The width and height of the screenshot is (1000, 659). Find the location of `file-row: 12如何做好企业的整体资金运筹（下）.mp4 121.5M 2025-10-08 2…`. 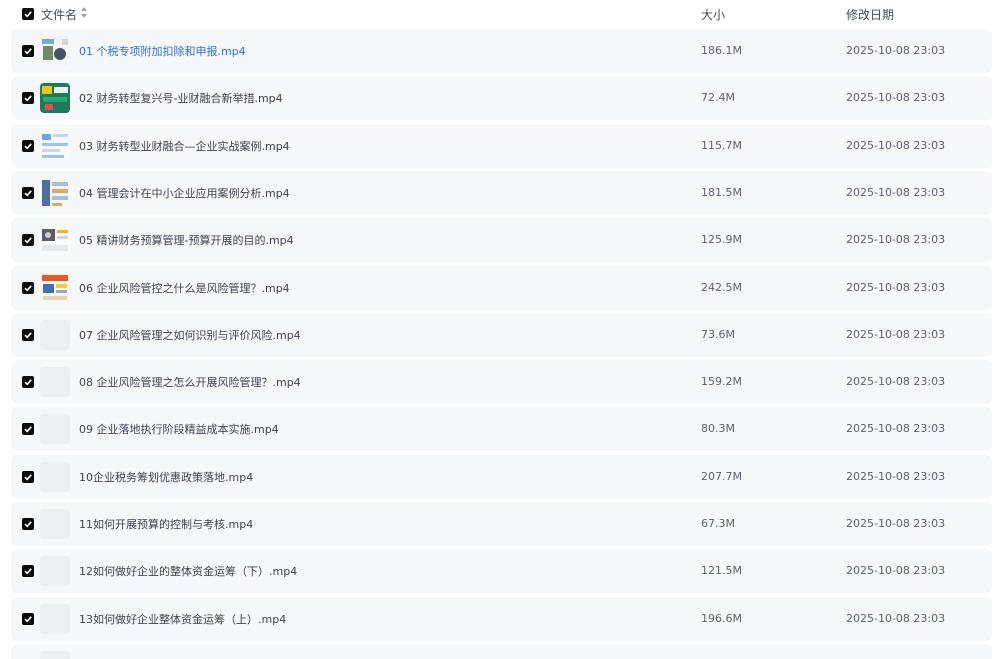

file-row: 12如何做好企业的整体资金运筹（下）.mp4 121.5M 2025-10-08 2… is located at coordinates (501, 571).